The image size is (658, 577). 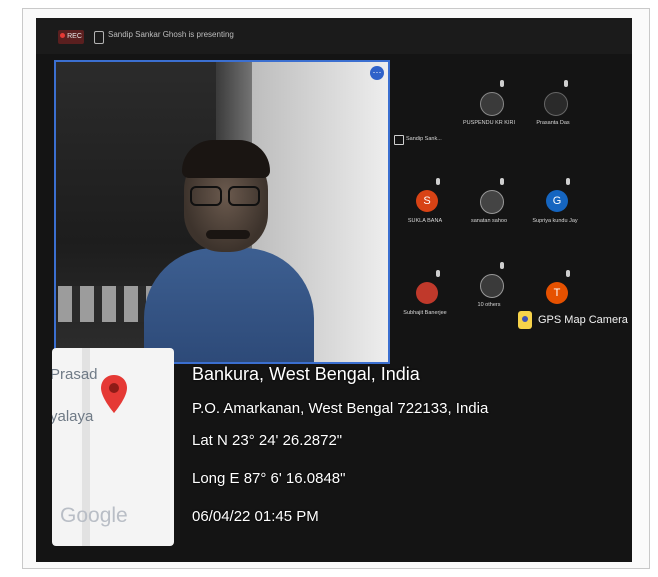 What do you see at coordinates (425, 221) in the screenshot?
I see `participant-name: SUKLA BANA` at bounding box center [425, 221].